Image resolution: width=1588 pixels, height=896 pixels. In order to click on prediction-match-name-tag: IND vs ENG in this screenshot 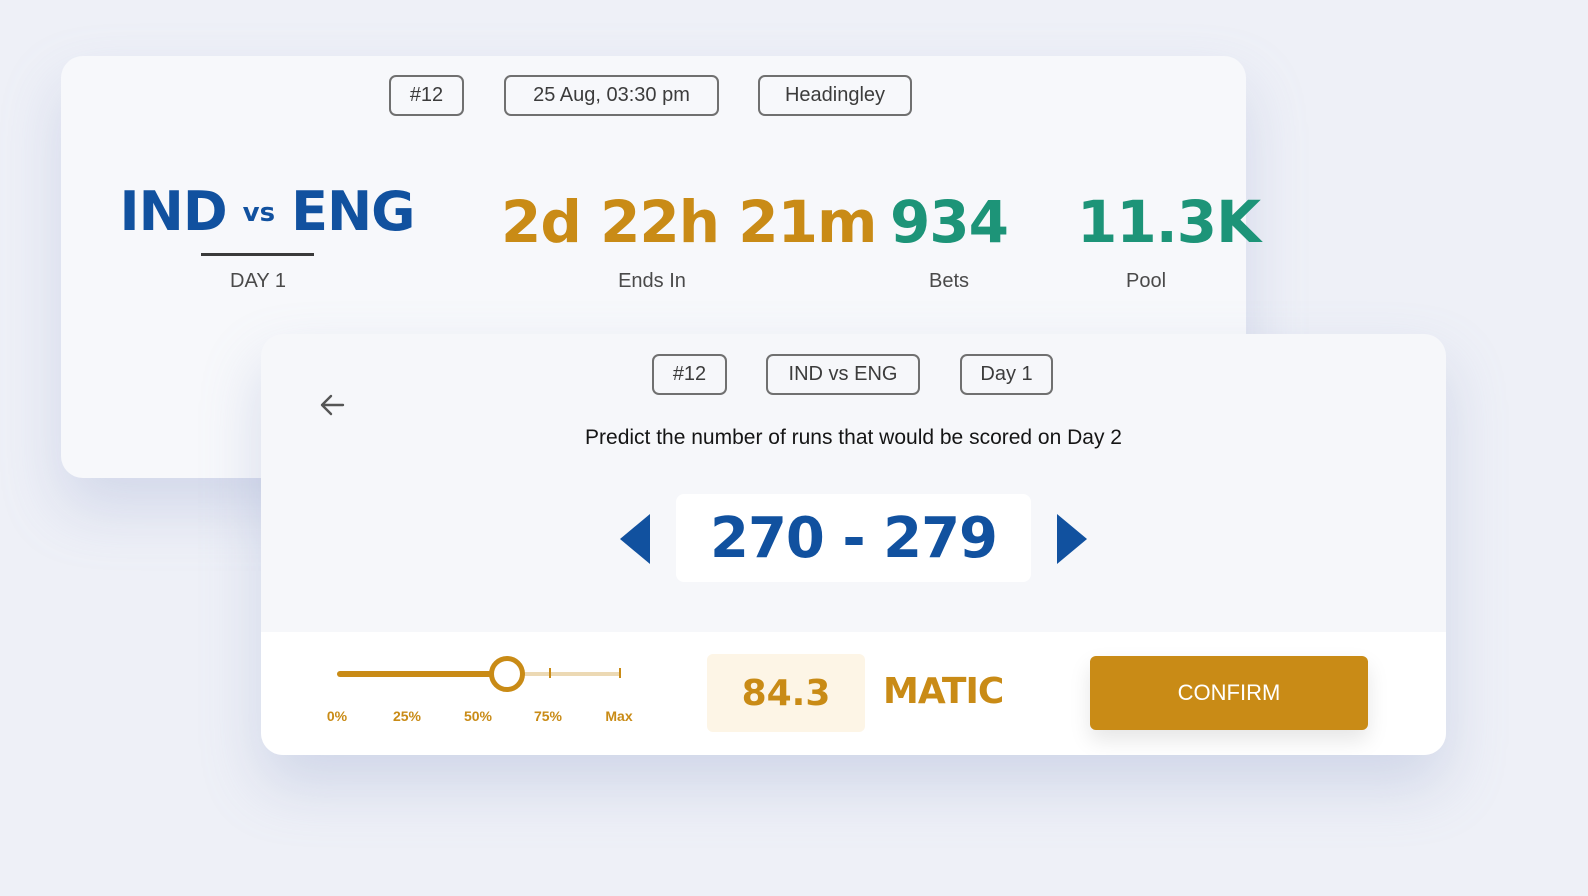, I will do `click(843, 374)`.